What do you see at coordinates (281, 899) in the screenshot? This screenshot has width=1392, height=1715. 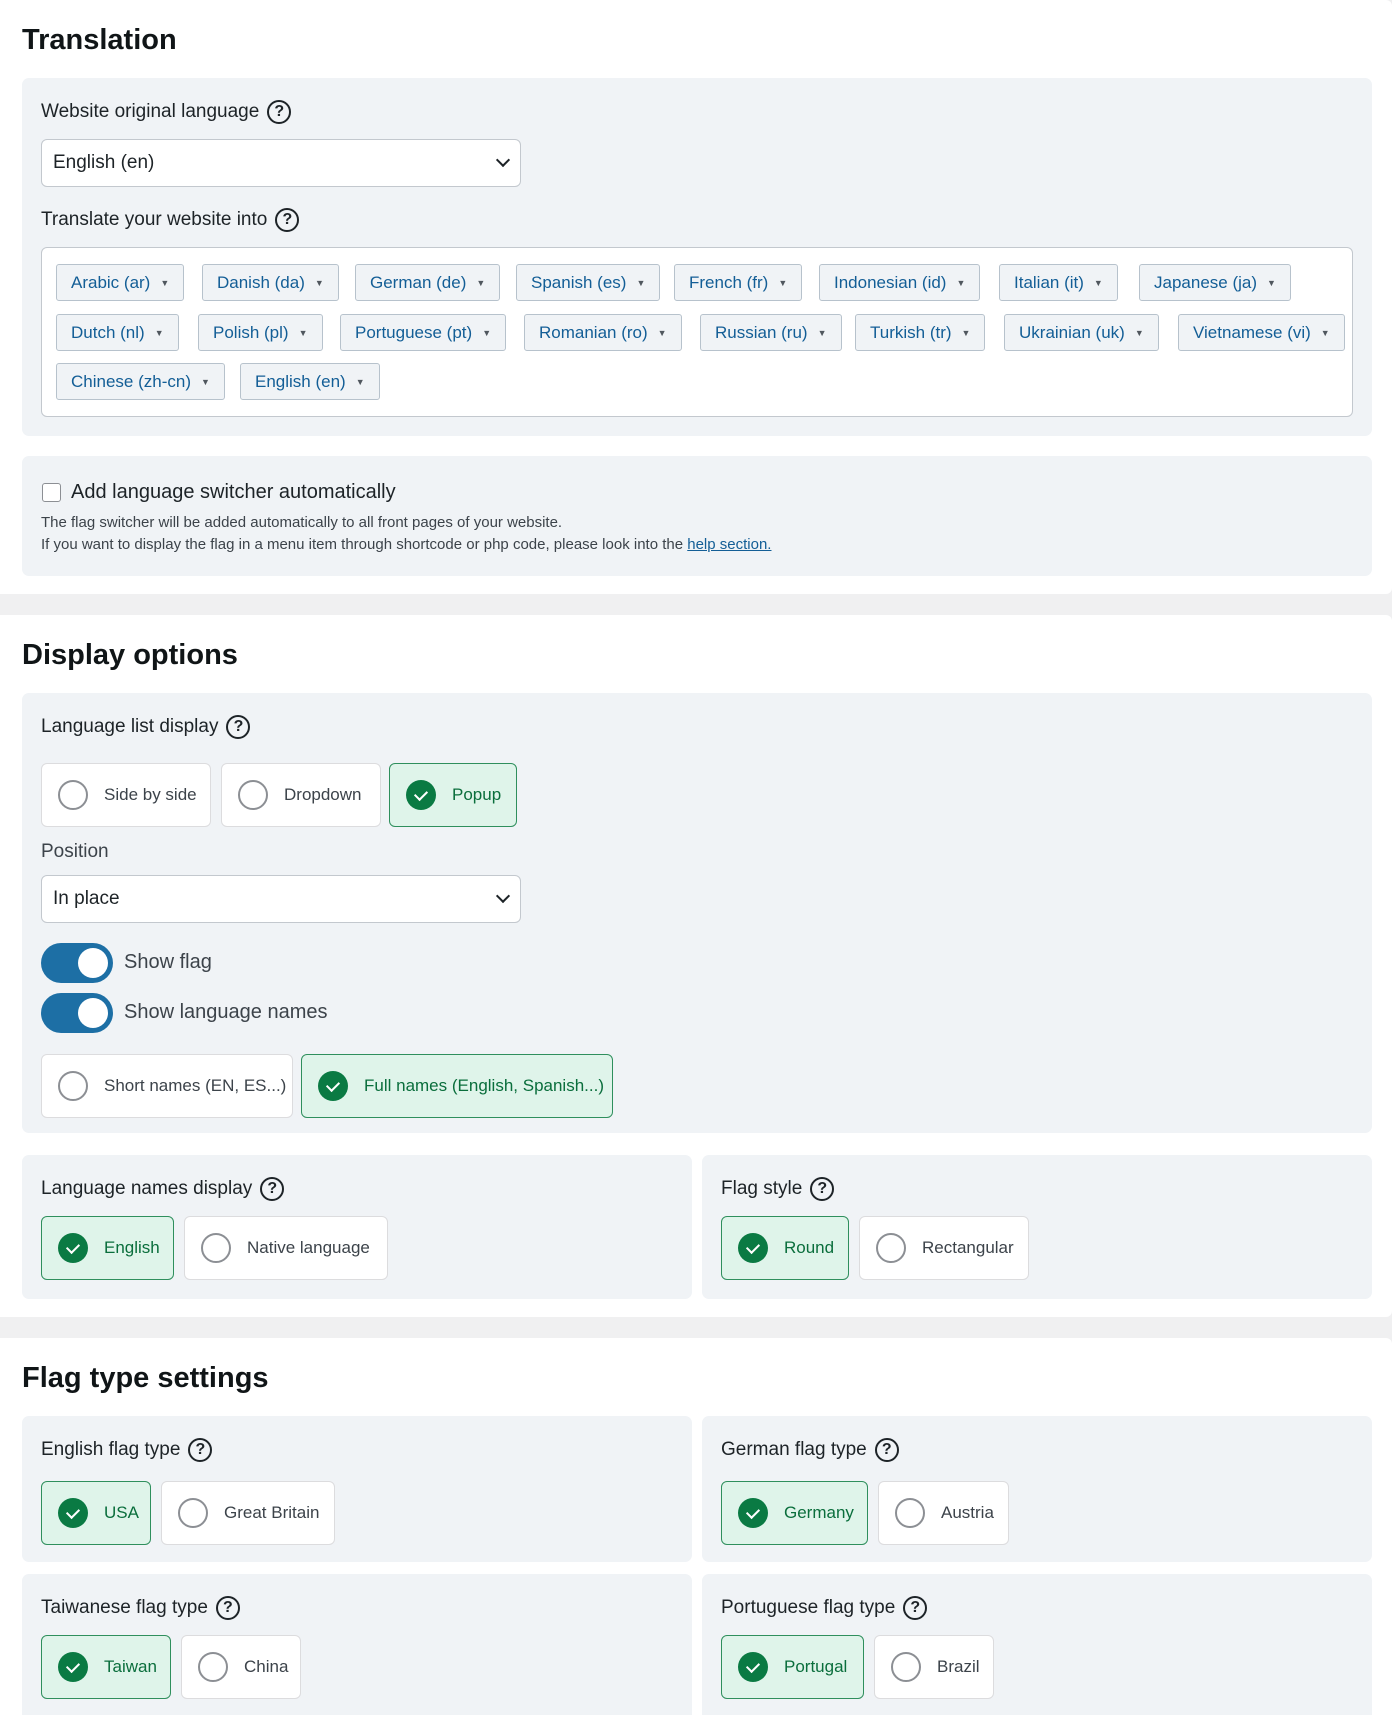 I see `position-select: In place` at bounding box center [281, 899].